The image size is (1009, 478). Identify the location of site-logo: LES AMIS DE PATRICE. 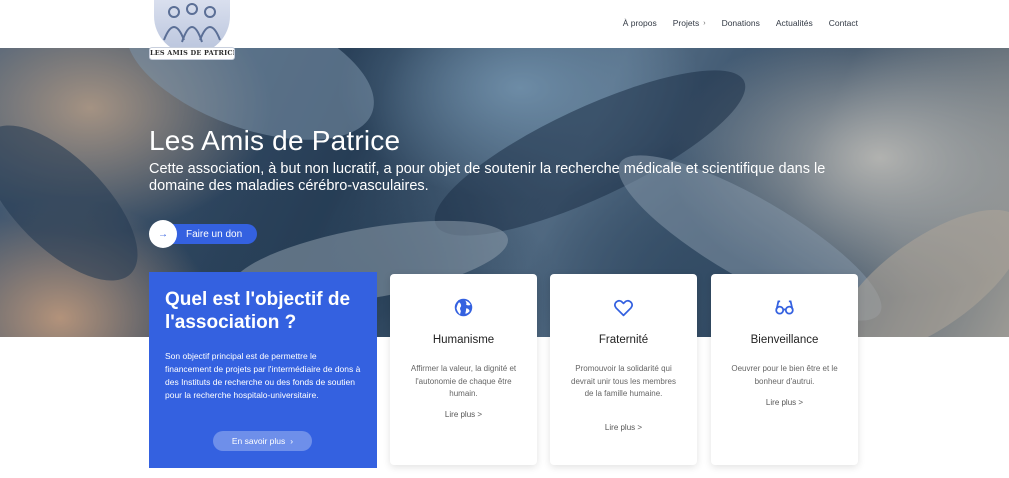
(192, 30).